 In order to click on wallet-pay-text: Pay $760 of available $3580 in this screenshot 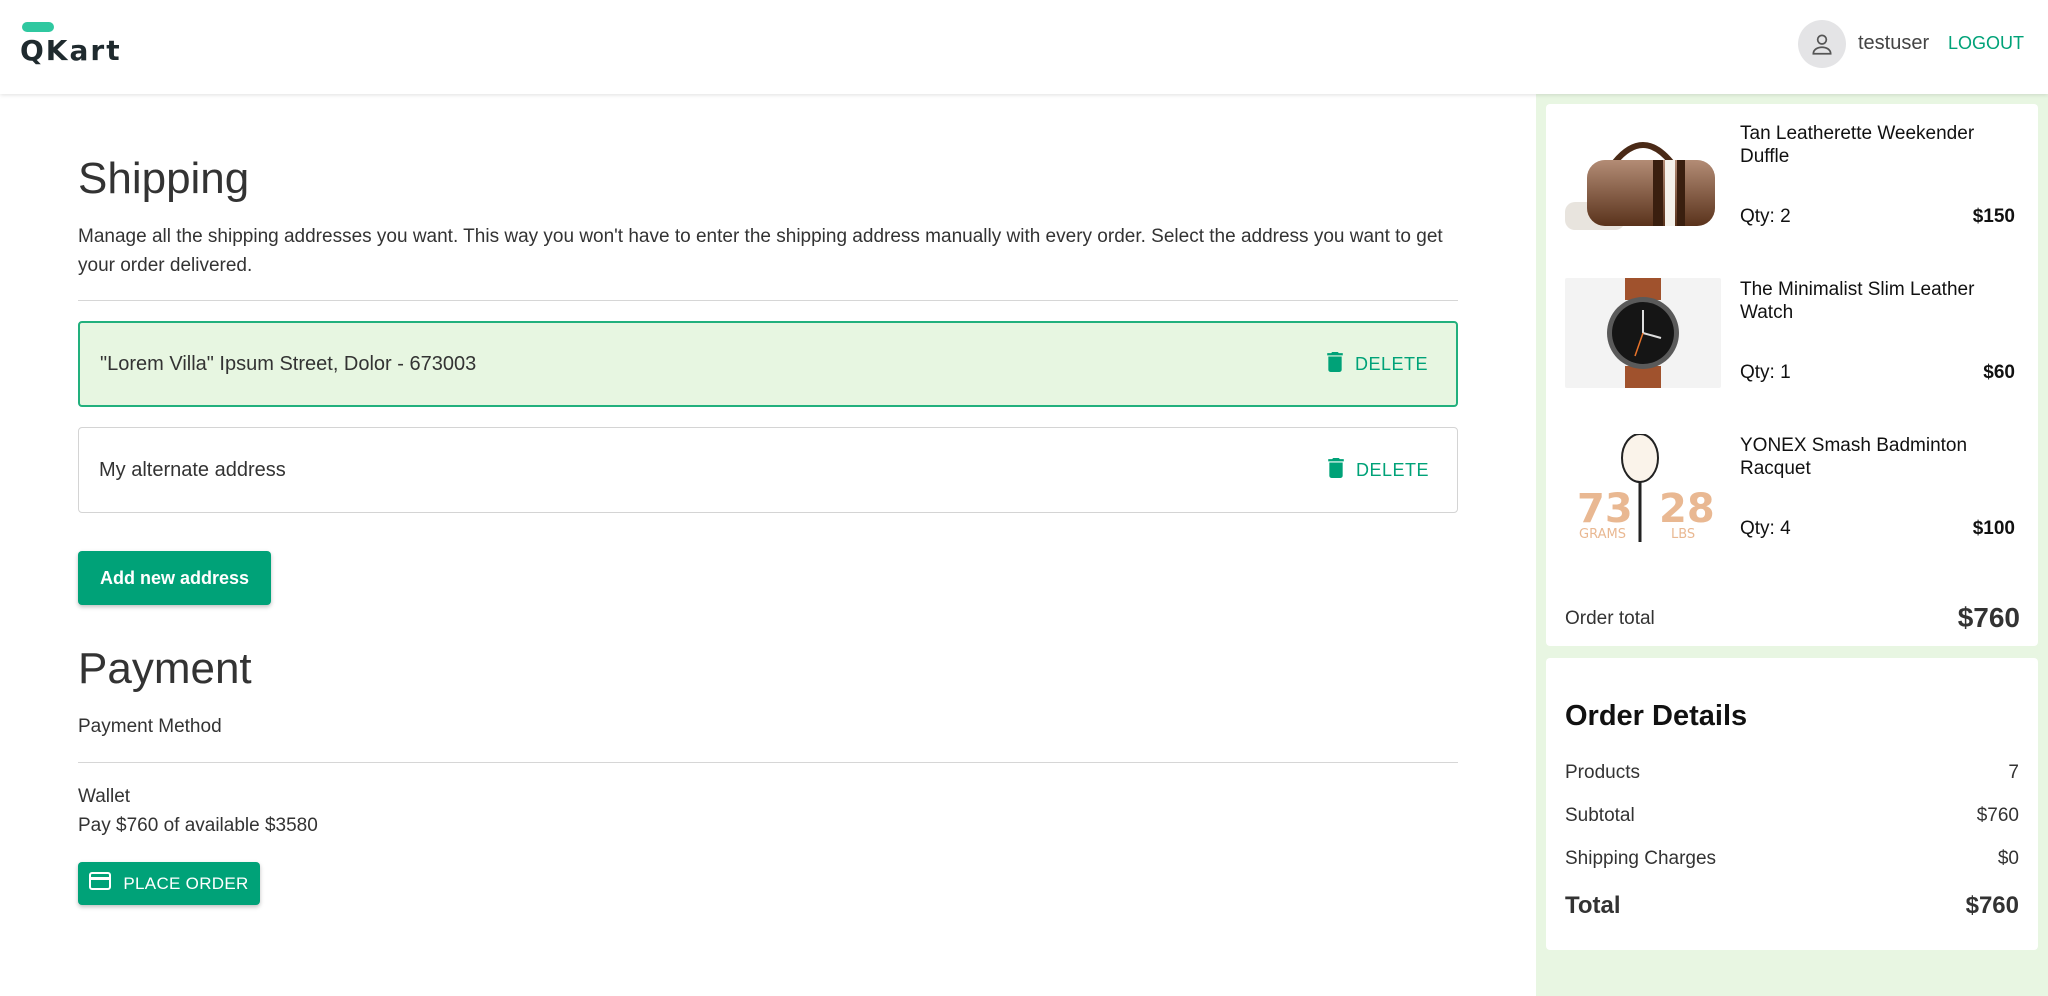, I will do `click(198, 825)`.